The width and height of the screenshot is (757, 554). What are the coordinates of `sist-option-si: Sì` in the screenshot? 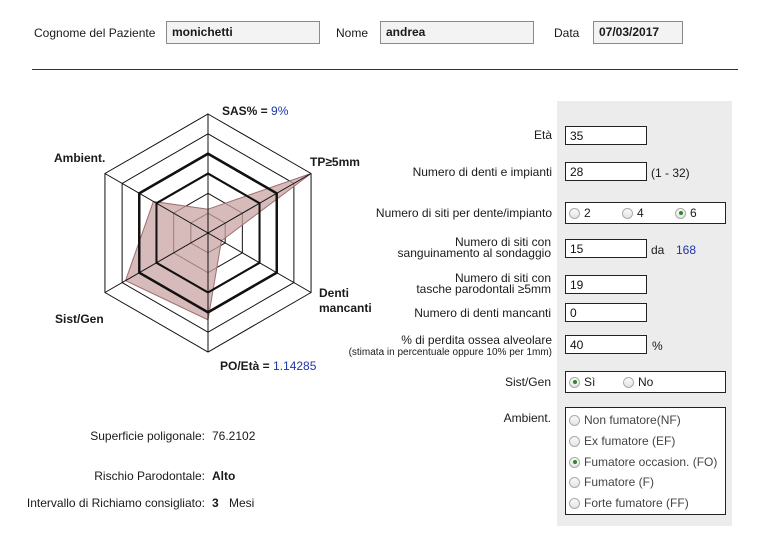 It's located at (582, 382).